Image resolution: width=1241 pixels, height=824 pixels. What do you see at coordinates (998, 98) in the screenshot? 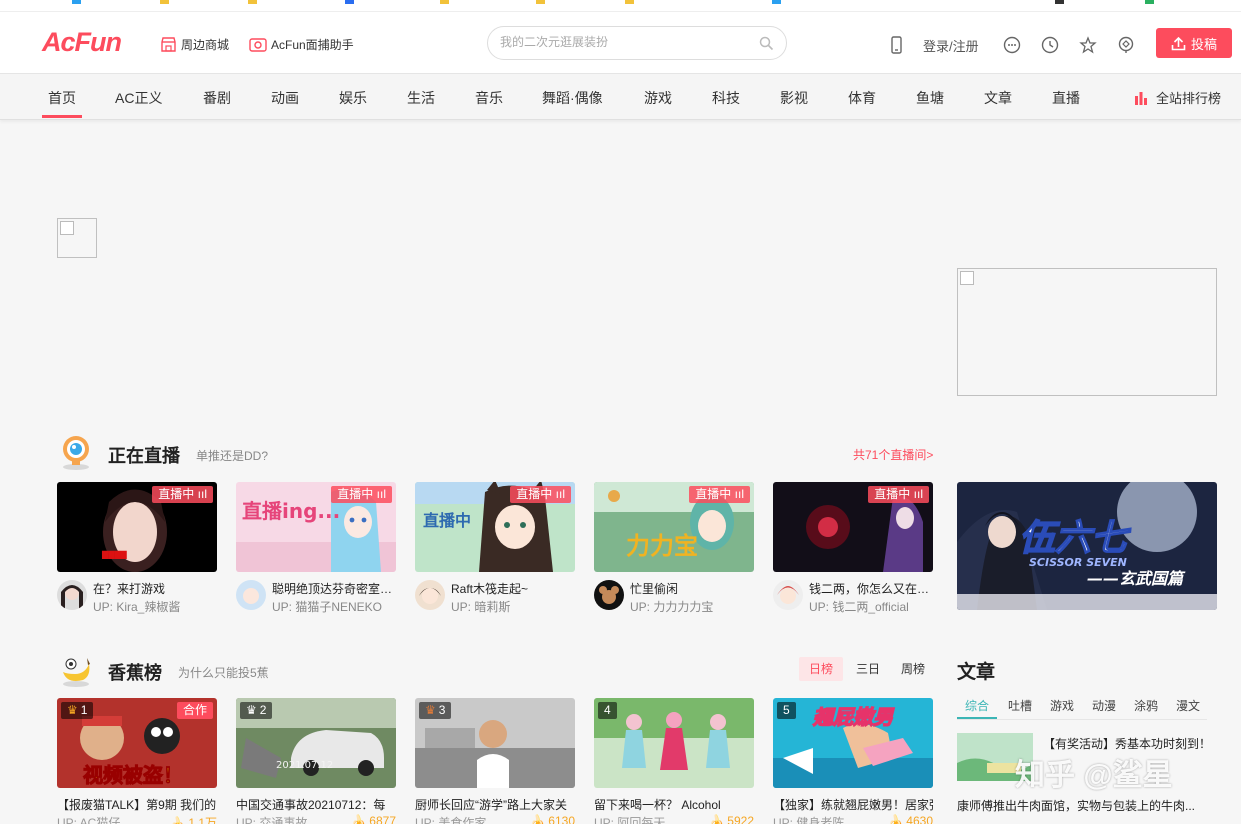
I see `nav-item-articles: 文章` at bounding box center [998, 98].